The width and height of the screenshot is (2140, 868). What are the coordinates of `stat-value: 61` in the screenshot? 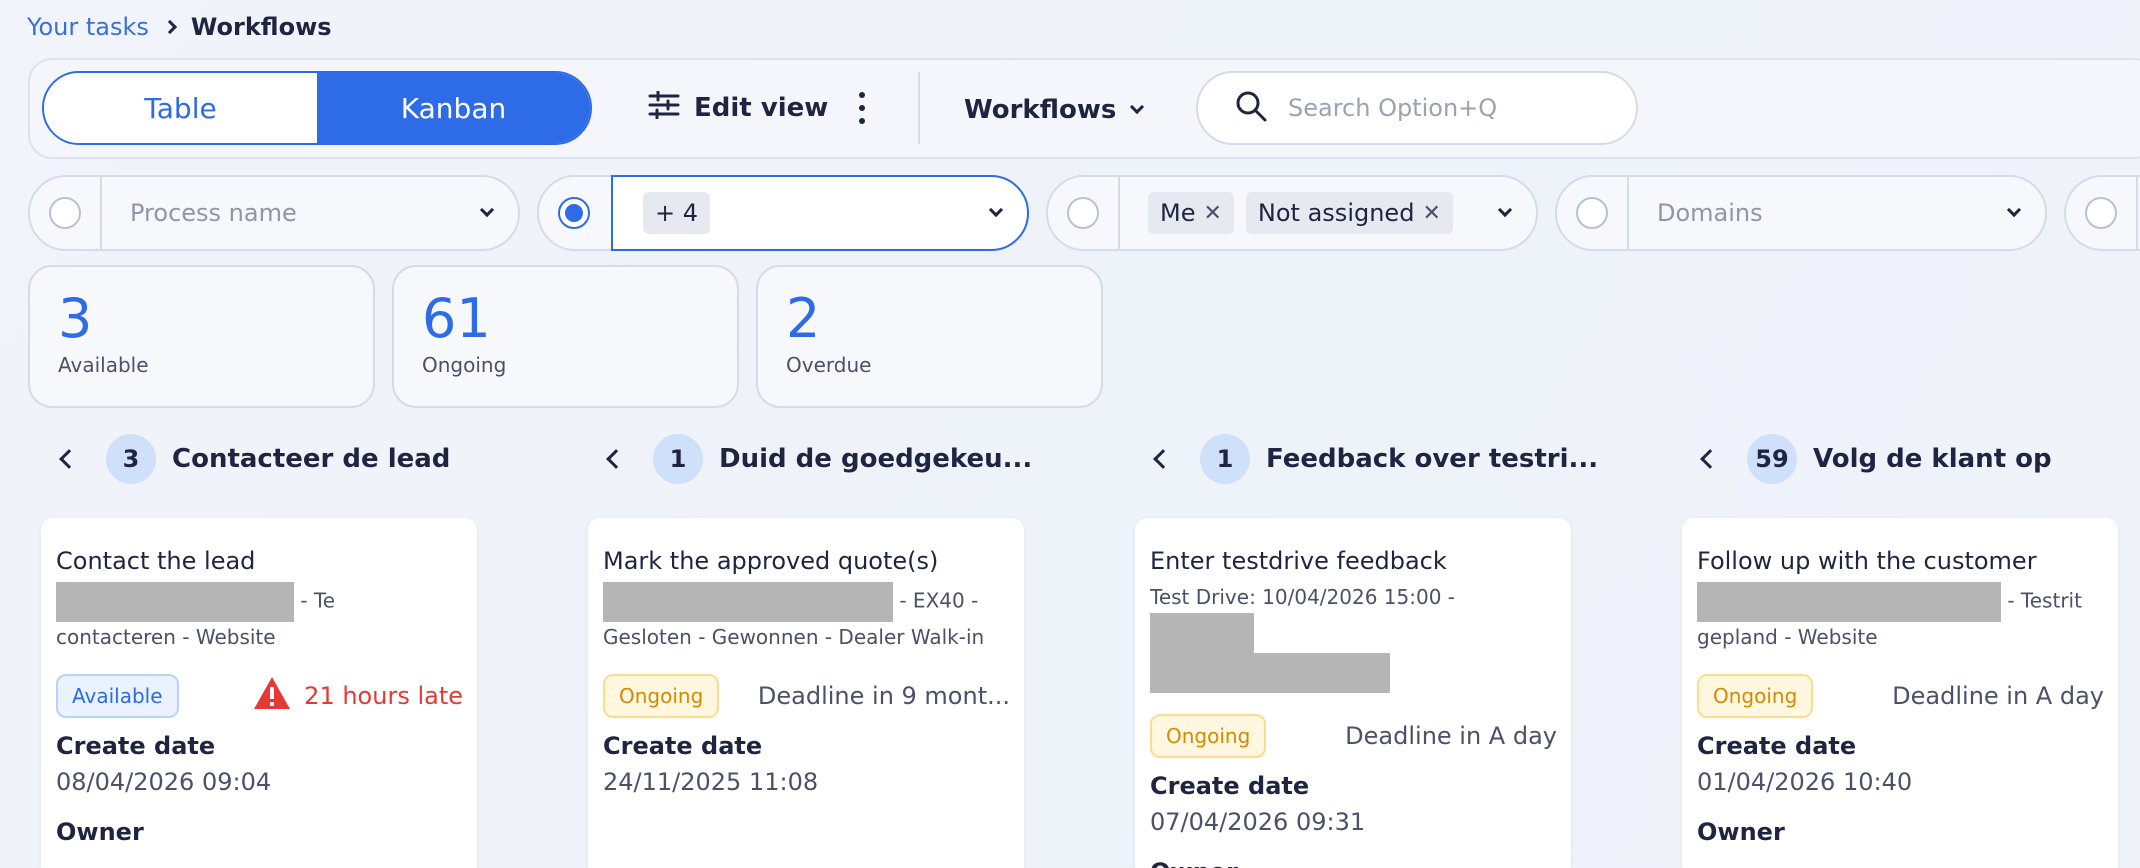 It's located at (456, 318).